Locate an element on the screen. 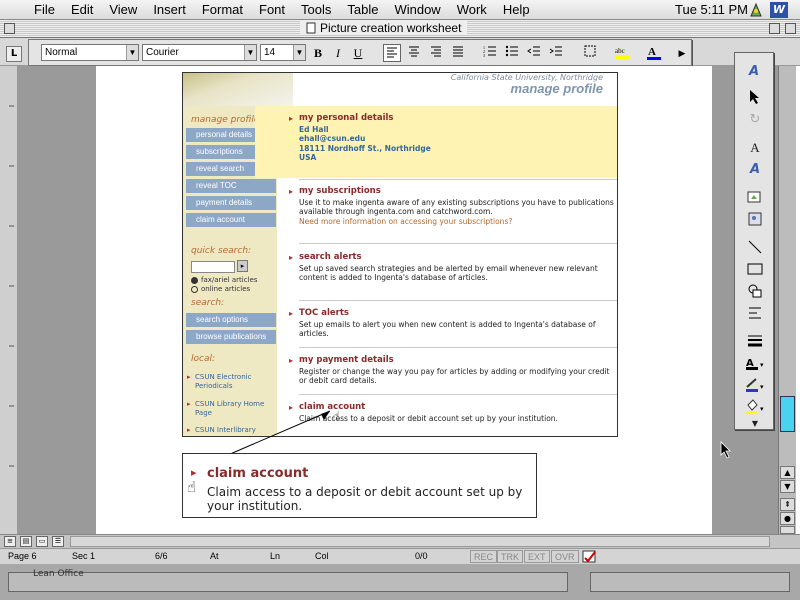  personal-details-title: my personal details is located at coordinates (458, 118).